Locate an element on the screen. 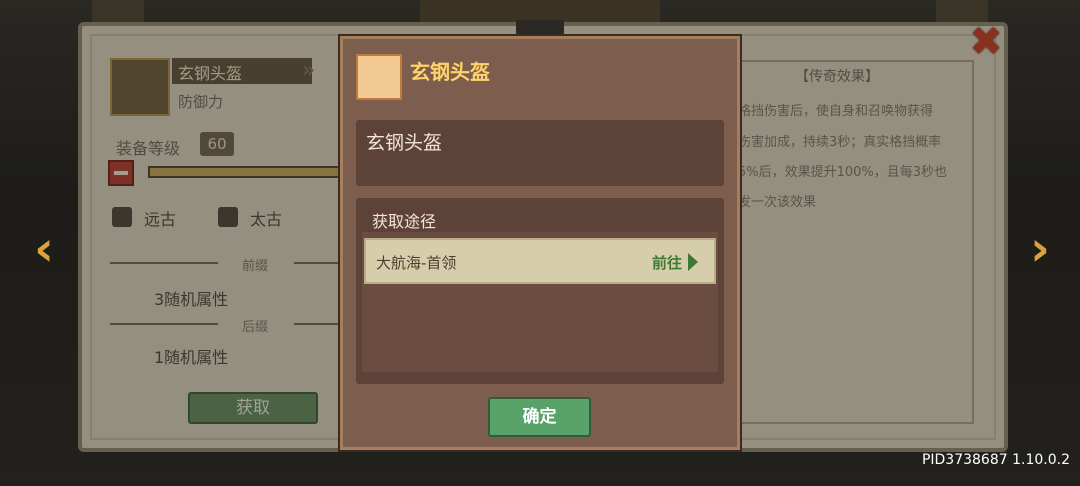  helmet-icon is located at coordinates (379, 77).